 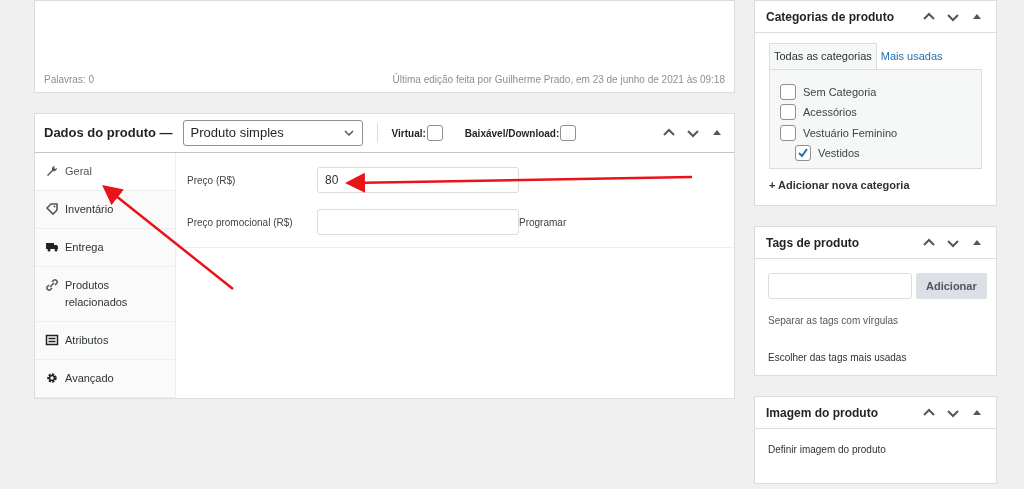 I want to click on category-tab: Mais usadas, so click(x=911, y=56).